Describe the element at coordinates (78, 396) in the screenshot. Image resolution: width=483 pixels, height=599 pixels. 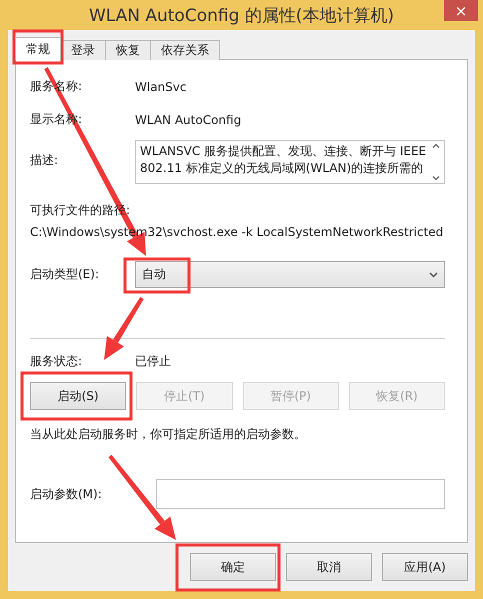
I see `service-button: 启动(S)` at that location.